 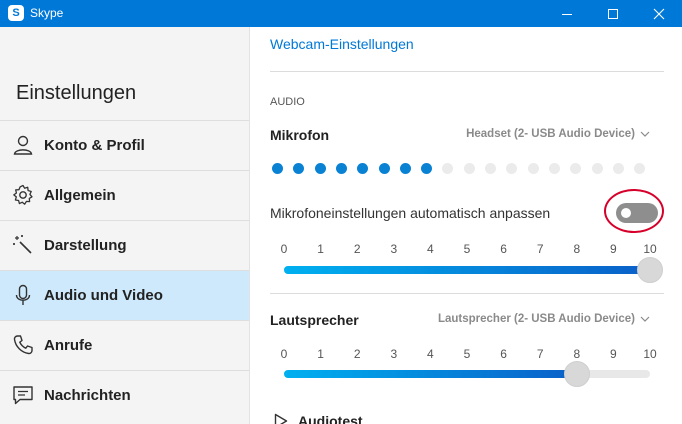 I want to click on sidebar-item-label: Audio und Video, so click(x=103, y=295).